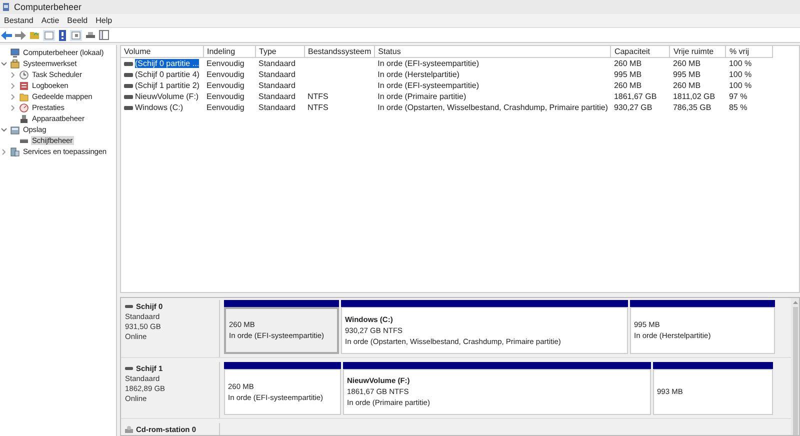  What do you see at coordinates (422, 96) in the screenshot?
I see `table-cell: In orde (Primaire partitie)` at bounding box center [422, 96].